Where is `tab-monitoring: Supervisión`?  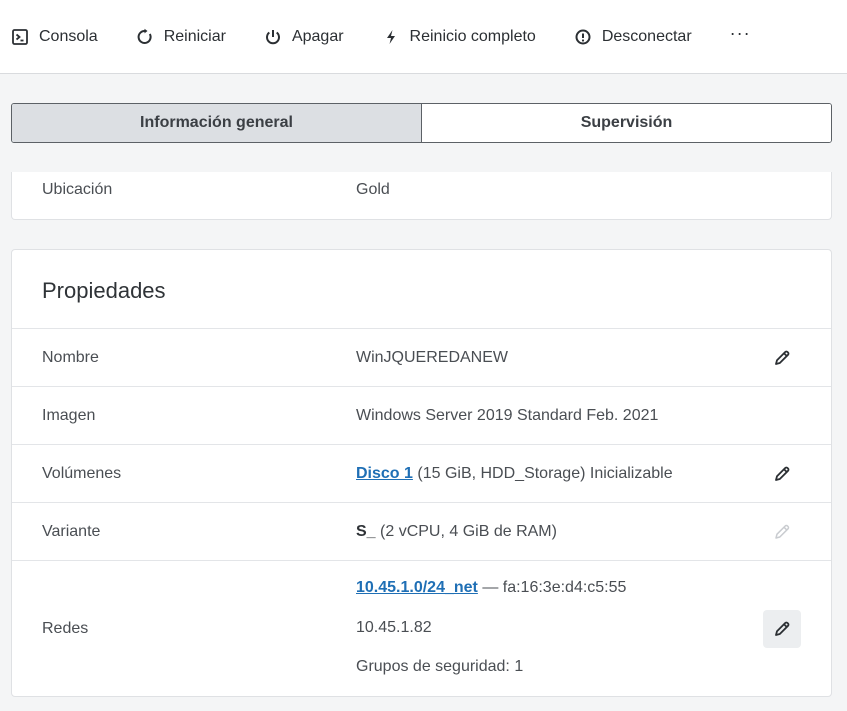
tab-monitoring: Supervisión is located at coordinates (626, 123).